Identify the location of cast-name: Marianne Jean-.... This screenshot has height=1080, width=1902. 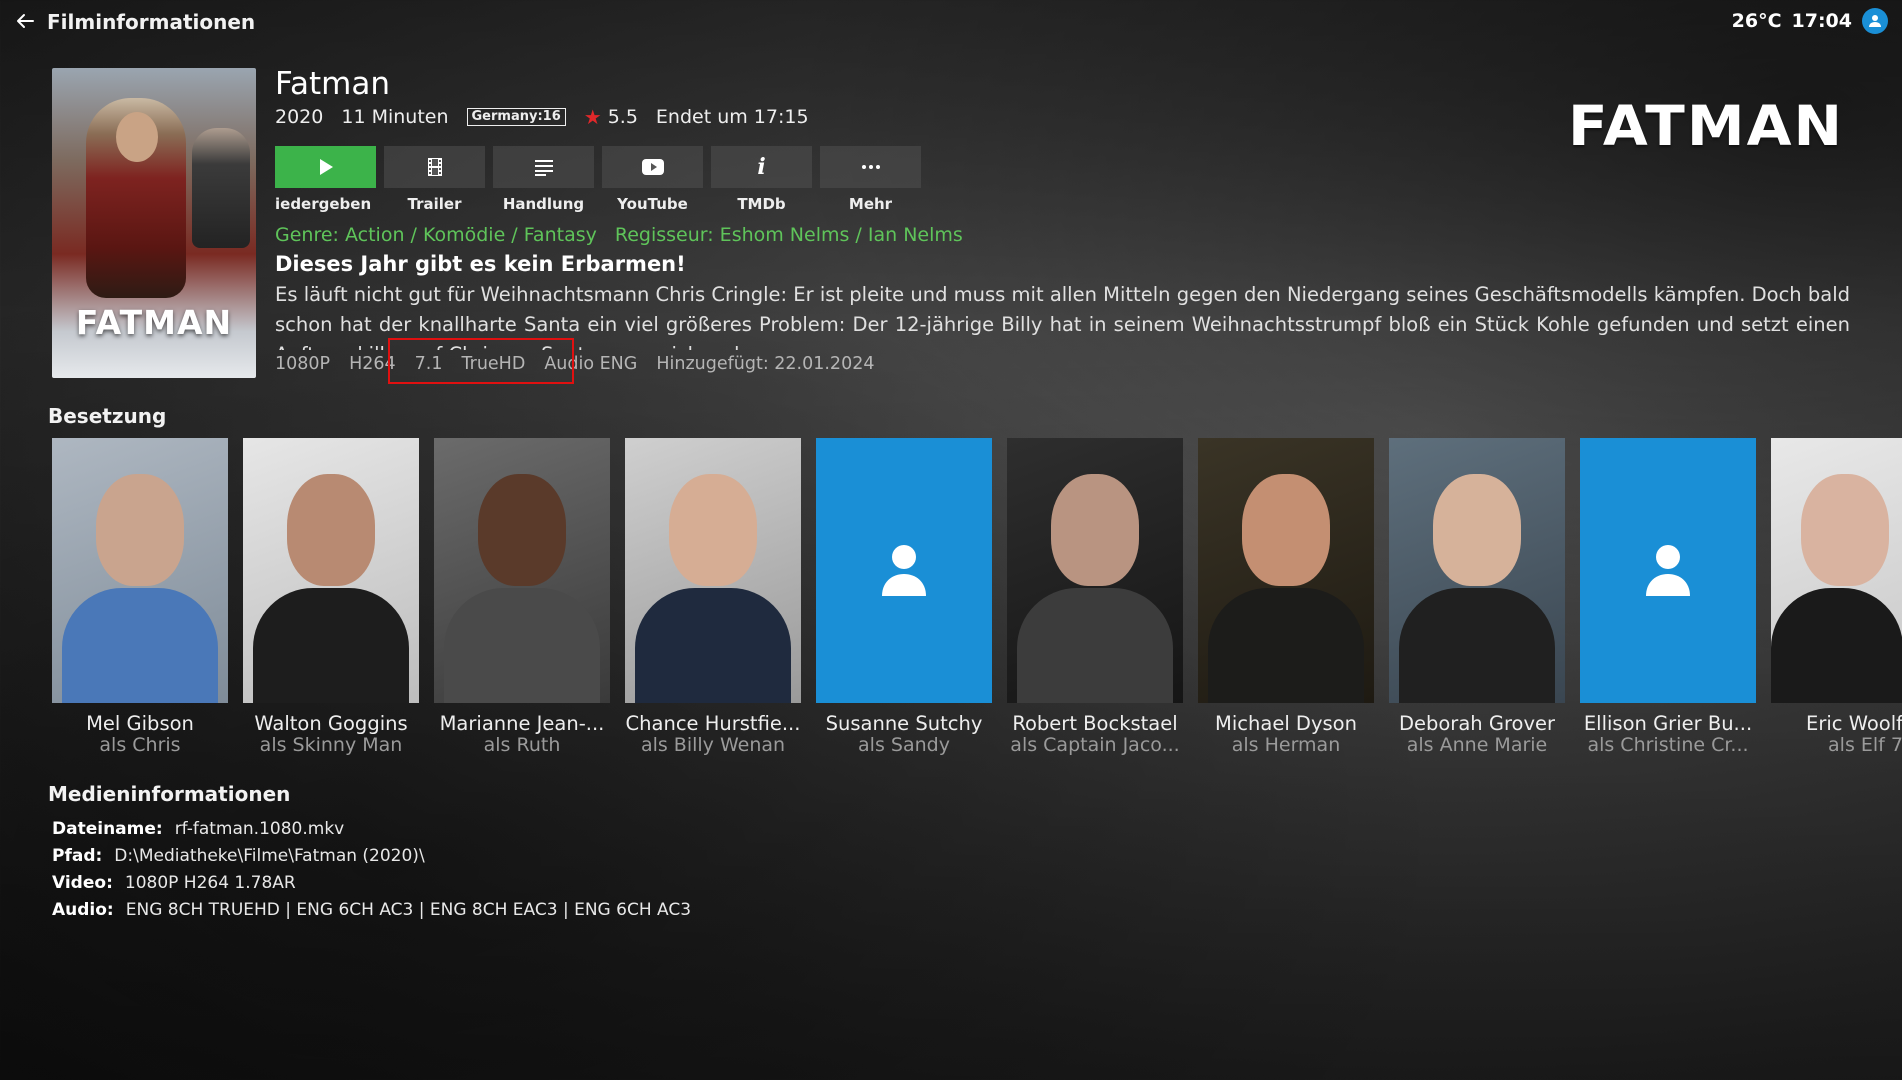
(522, 723).